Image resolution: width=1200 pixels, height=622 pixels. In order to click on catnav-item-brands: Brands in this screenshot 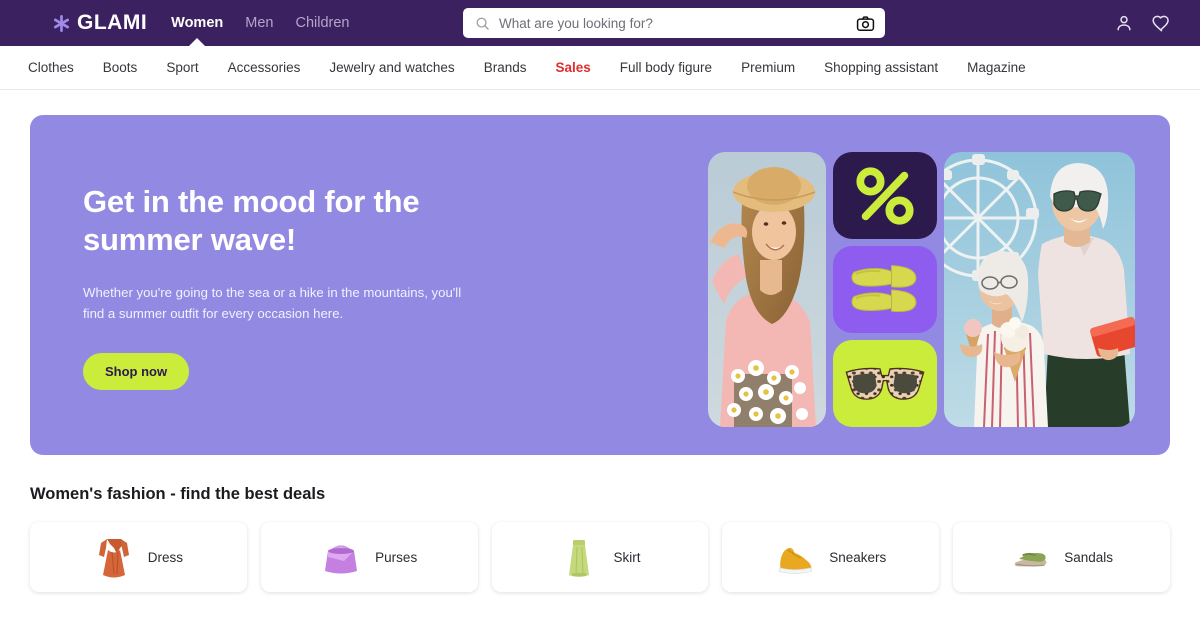, I will do `click(505, 67)`.